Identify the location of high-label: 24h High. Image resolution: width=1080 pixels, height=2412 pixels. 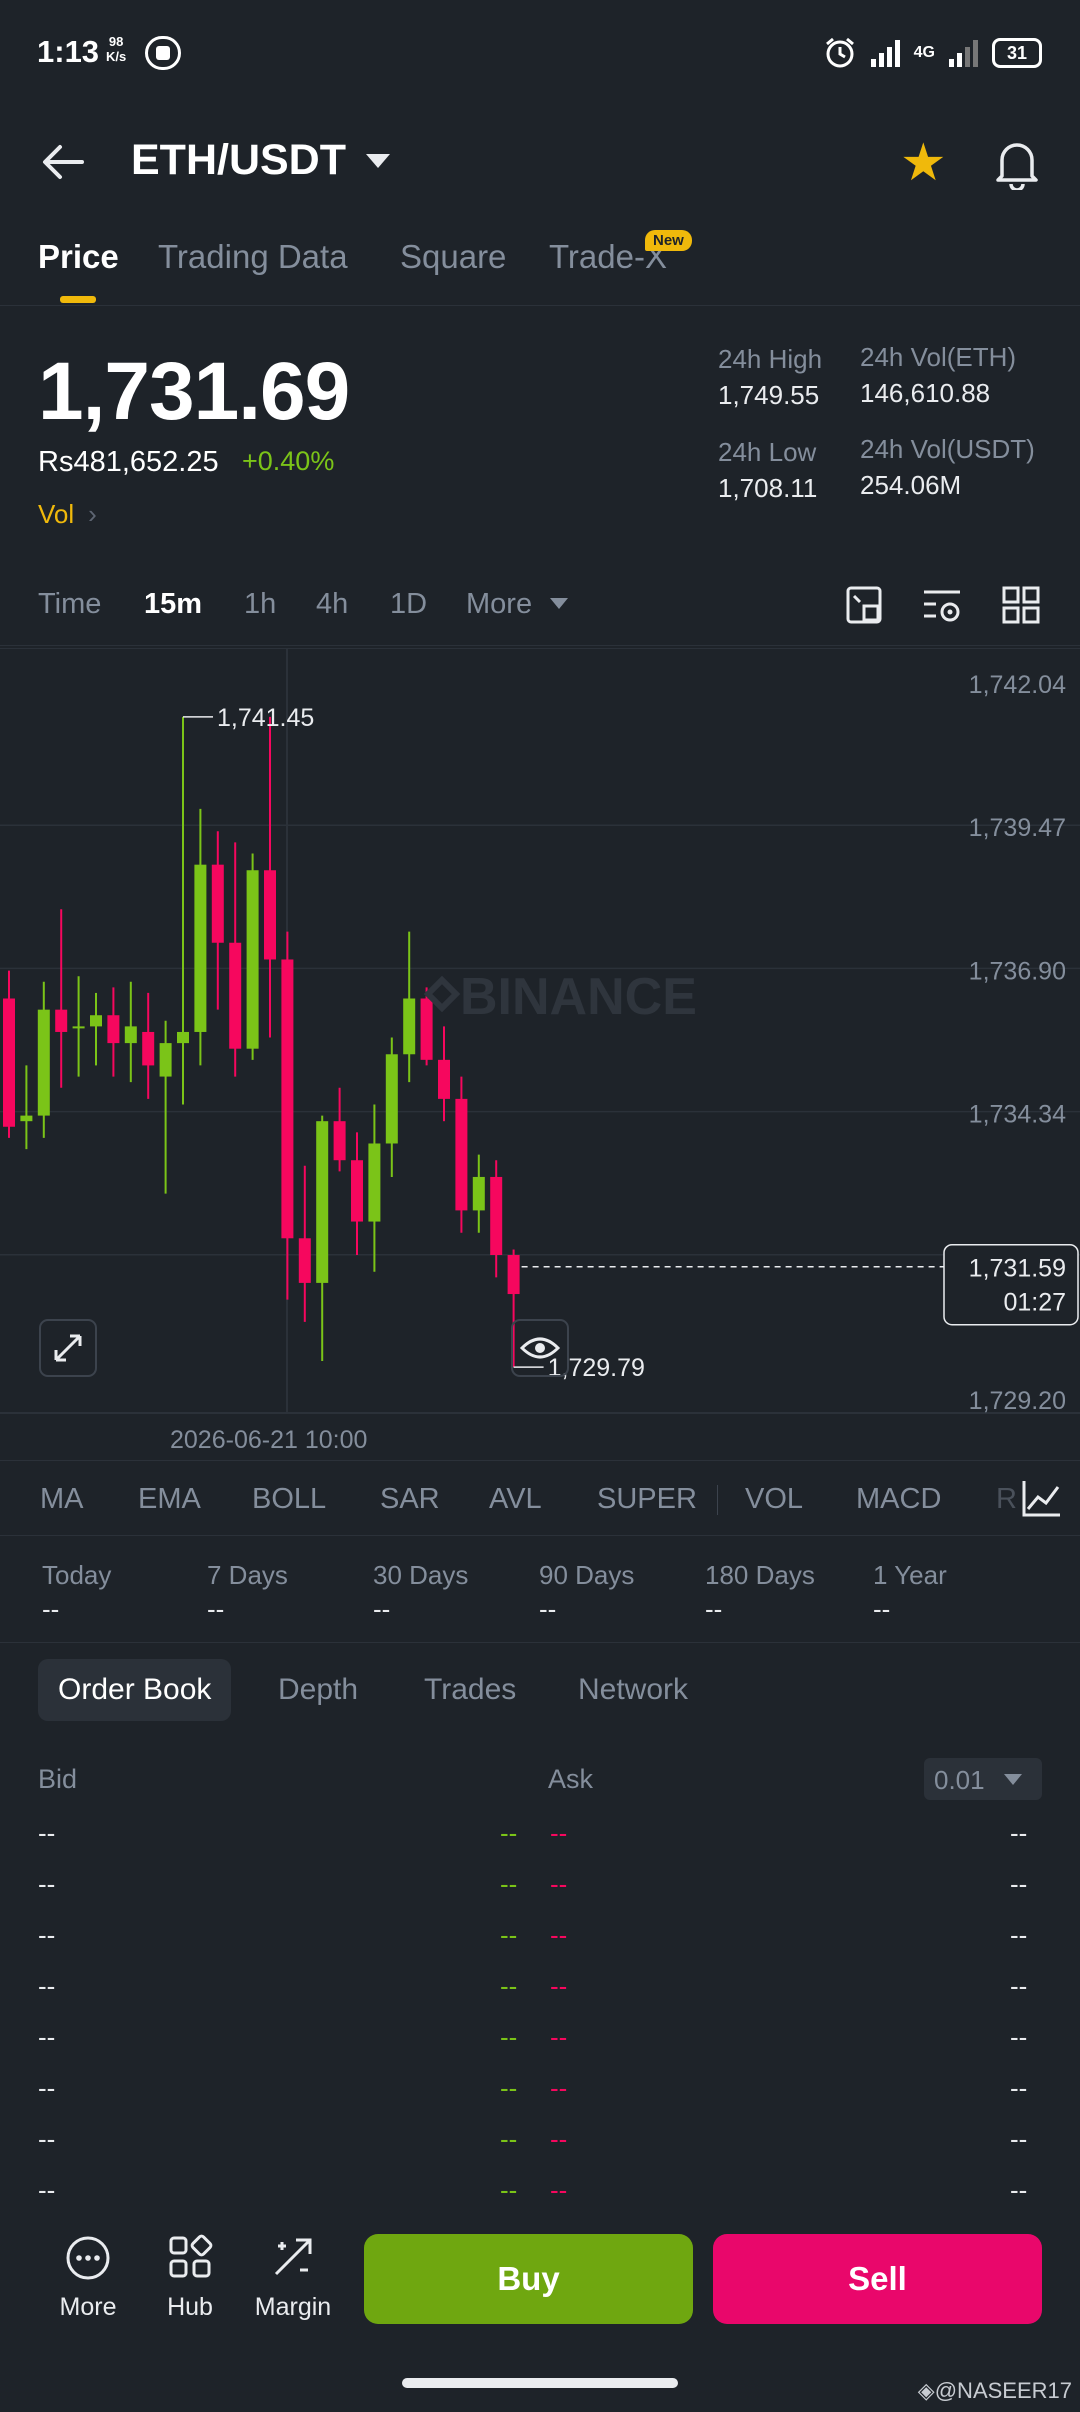
(770, 359).